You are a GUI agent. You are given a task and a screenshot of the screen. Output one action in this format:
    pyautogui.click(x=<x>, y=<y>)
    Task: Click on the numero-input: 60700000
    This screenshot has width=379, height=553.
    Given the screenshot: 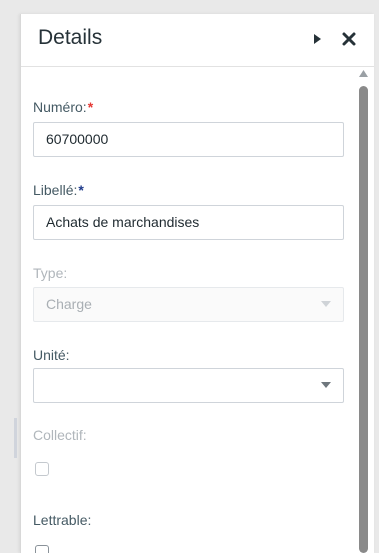 What is the action you would take?
    pyautogui.click(x=188, y=139)
    